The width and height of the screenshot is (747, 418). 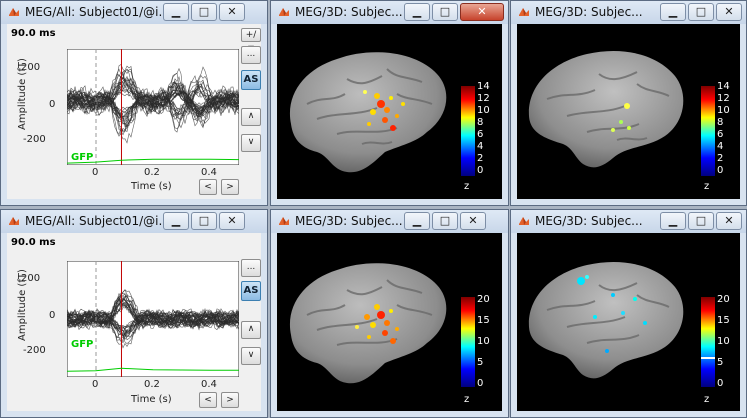 What do you see at coordinates (151, 399) in the screenshot?
I see `x-axis-label: Time (s)` at bounding box center [151, 399].